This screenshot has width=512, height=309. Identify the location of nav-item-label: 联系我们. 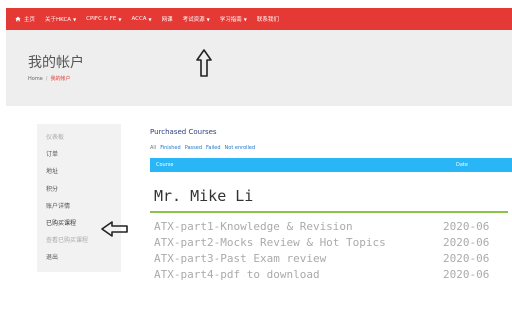
(267, 20).